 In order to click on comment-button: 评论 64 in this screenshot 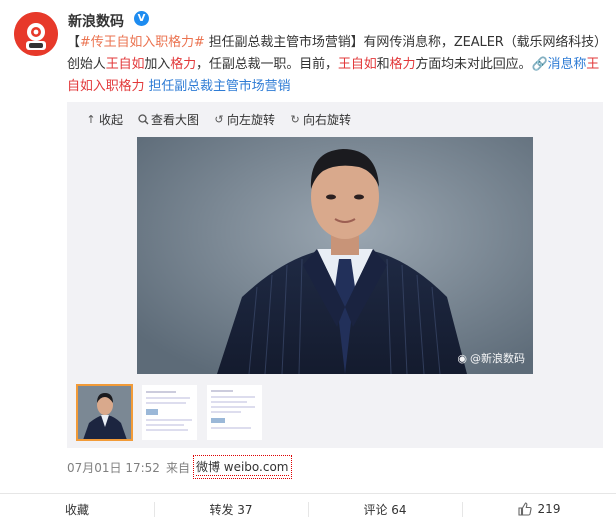, I will do `click(385, 509)`.